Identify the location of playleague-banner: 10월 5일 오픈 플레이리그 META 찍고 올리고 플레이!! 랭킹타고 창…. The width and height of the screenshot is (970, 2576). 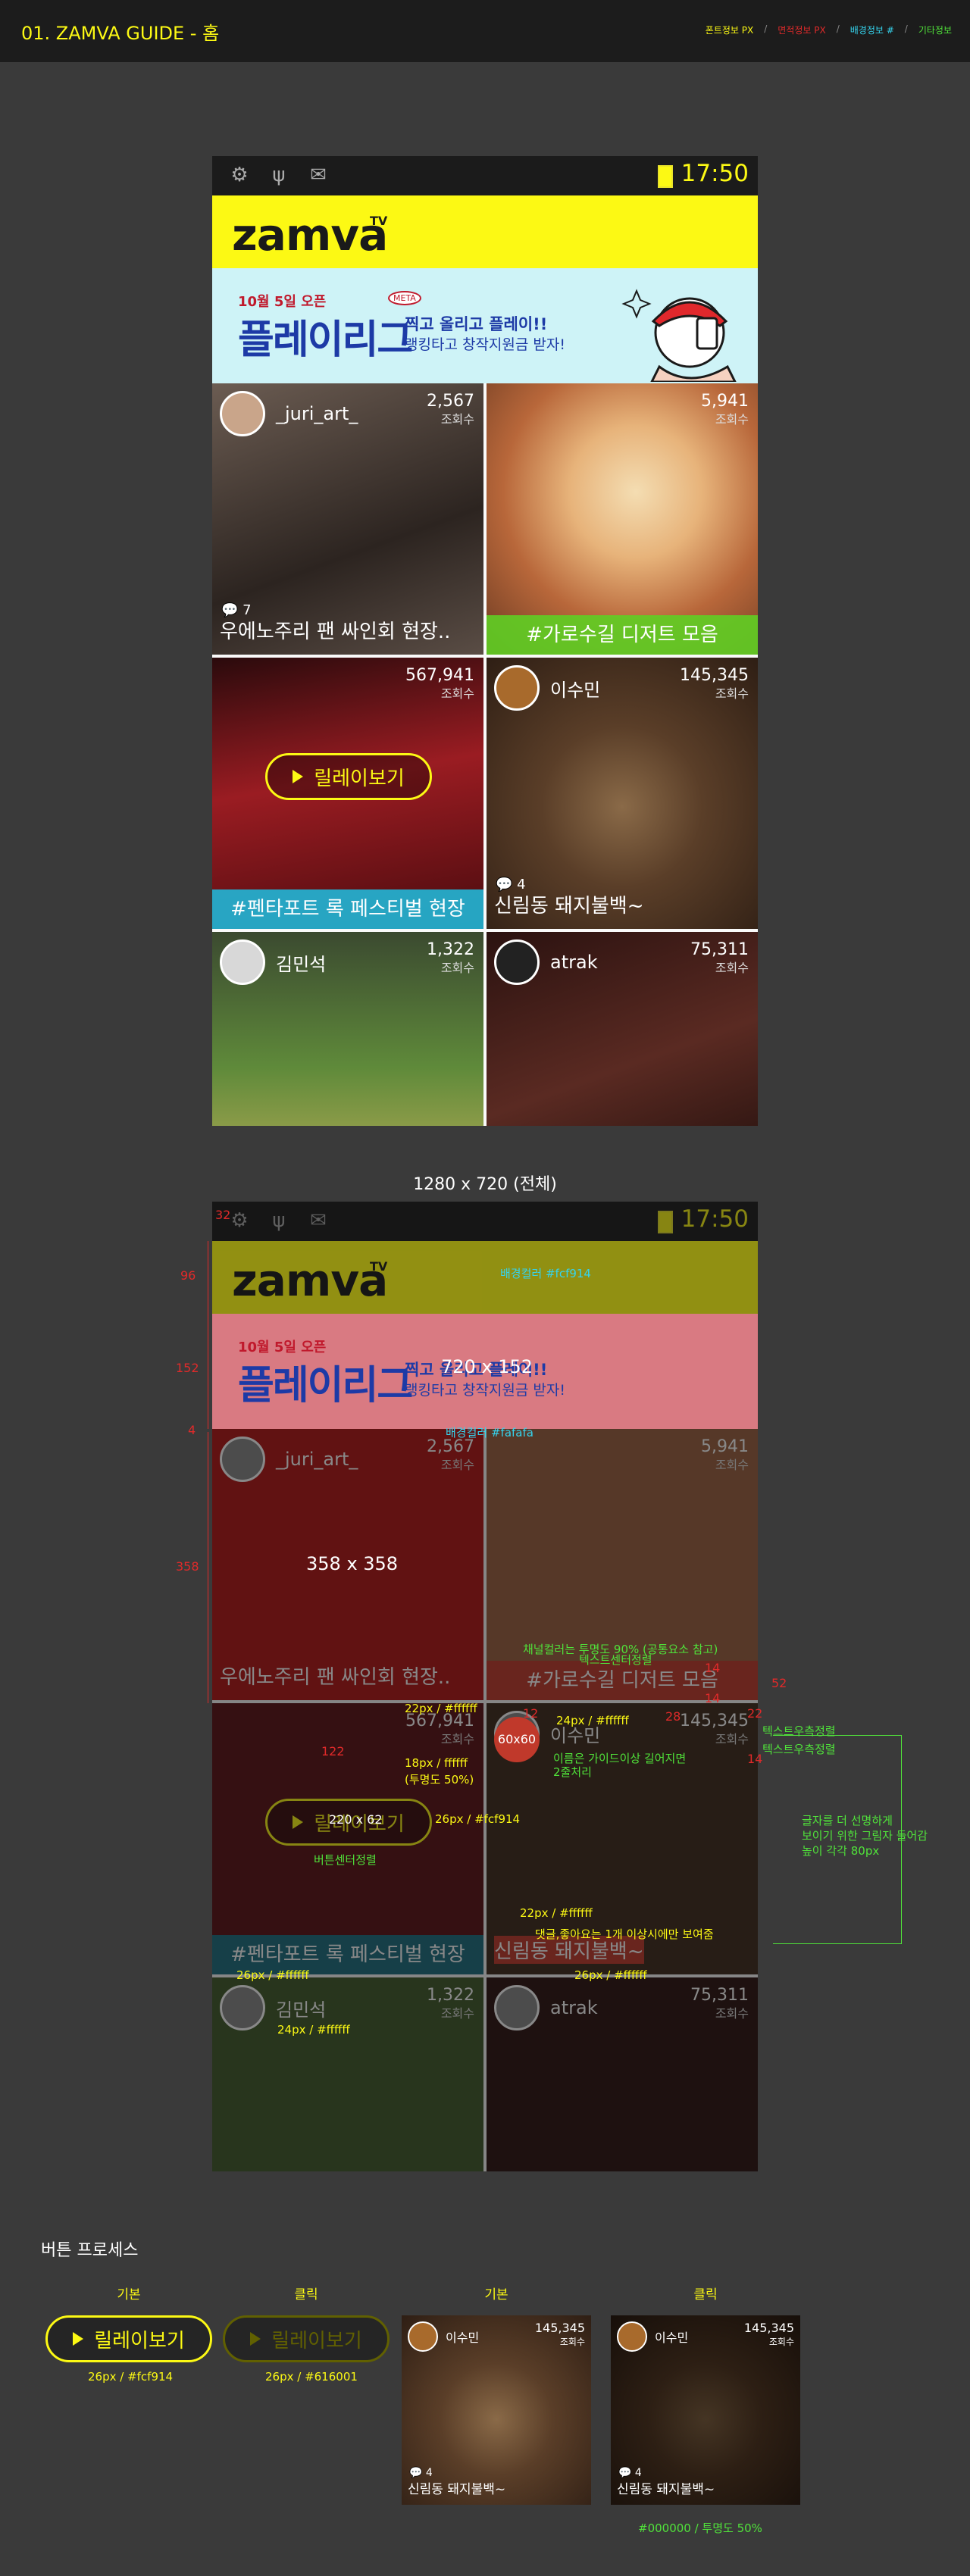
(485, 325).